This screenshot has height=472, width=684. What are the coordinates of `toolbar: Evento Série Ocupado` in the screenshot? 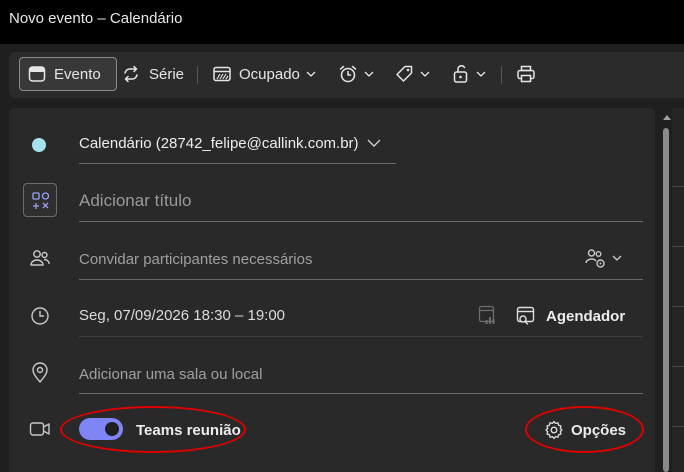 It's located at (346, 75).